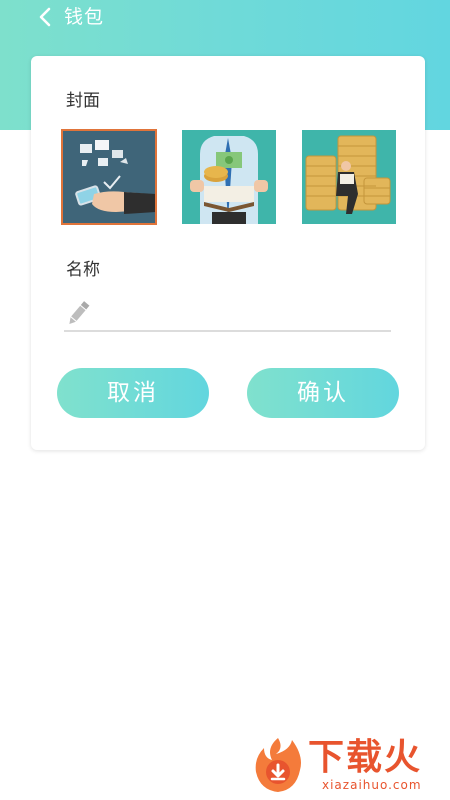 The width and height of the screenshot is (450, 800). What do you see at coordinates (225, 17) in the screenshot?
I see `top-bar: 钱包` at bounding box center [225, 17].